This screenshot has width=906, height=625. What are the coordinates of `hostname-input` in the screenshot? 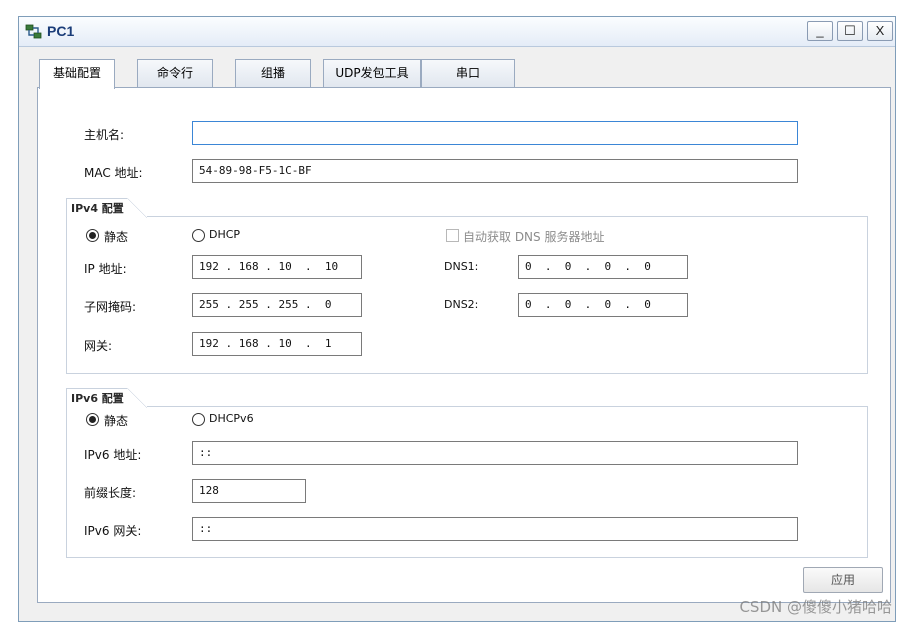 It's located at (495, 133).